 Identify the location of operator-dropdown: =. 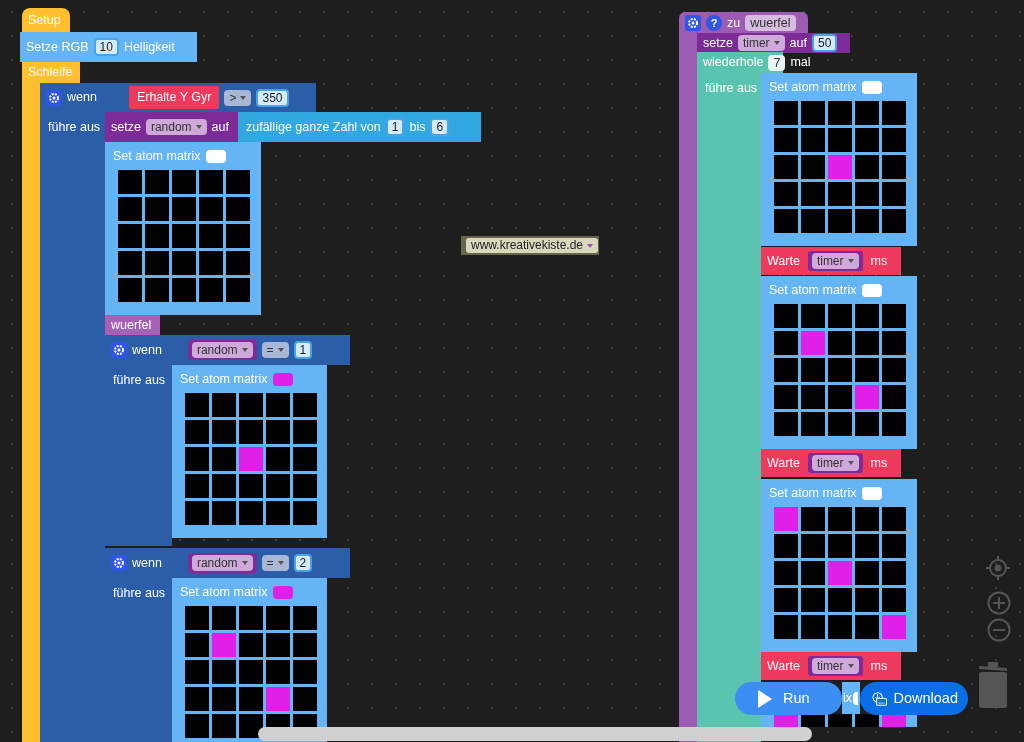
(275, 350).